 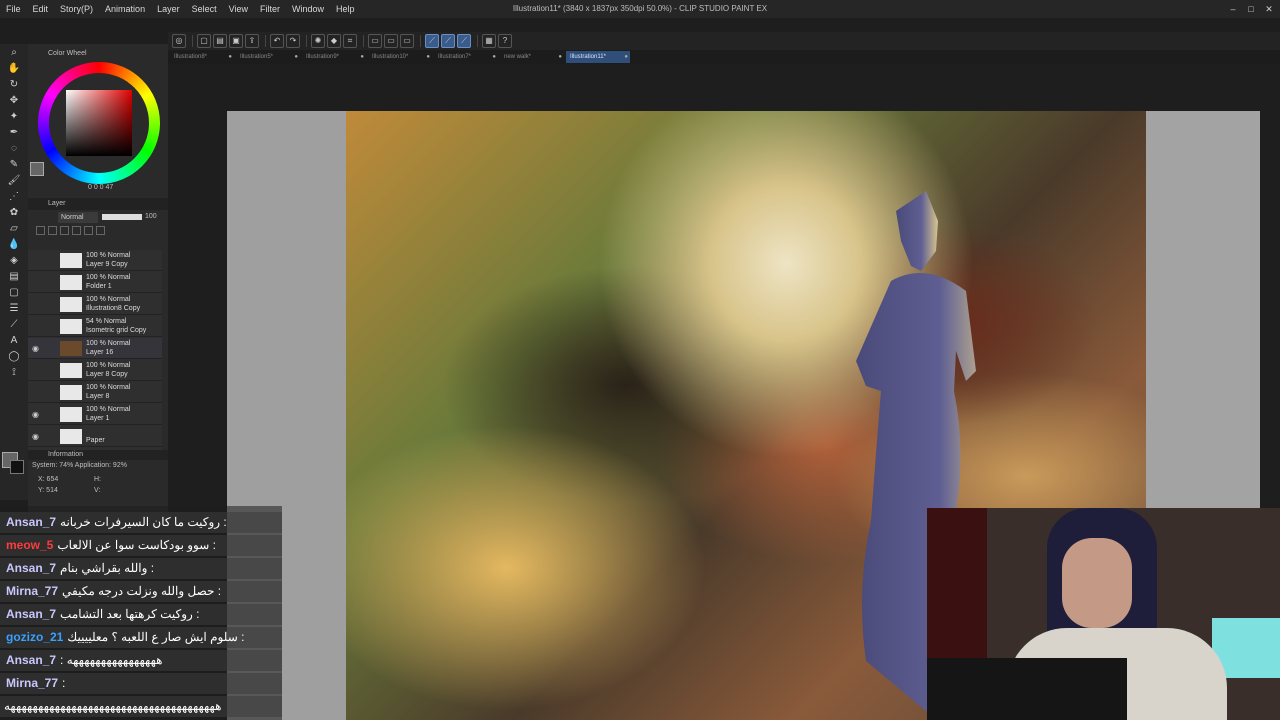 What do you see at coordinates (293, 41) in the screenshot?
I see `redo-icon: ↷` at bounding box center [293, 41].